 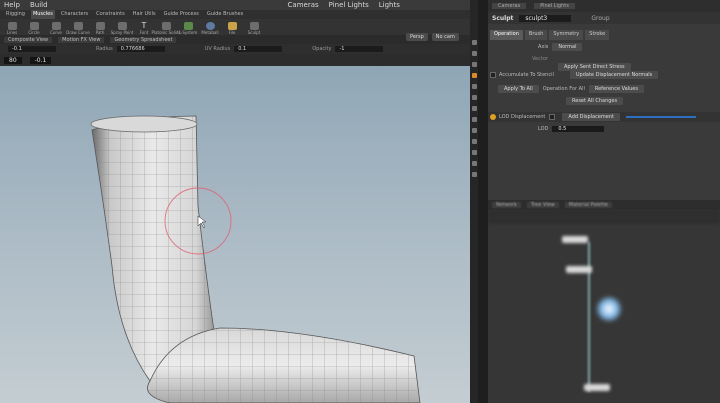 What do you see at coordinates (417, 37) in the screenshot?
I see `persp-button: Persp` at bounding box center [417, 37].